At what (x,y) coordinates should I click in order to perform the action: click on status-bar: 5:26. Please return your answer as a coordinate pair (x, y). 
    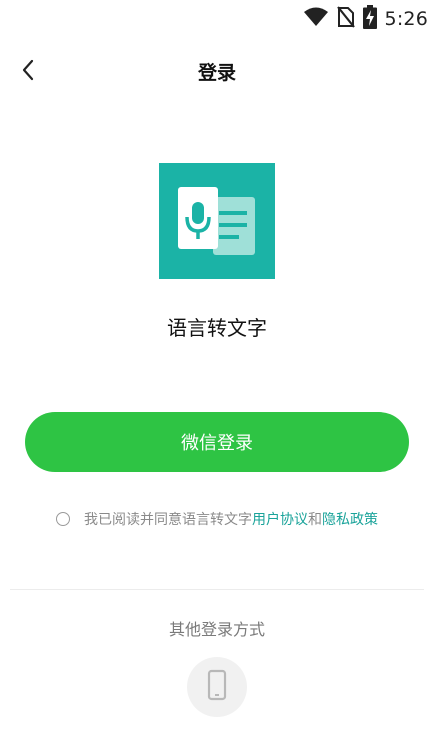
    Looking at the image, I should click on (217, 19).